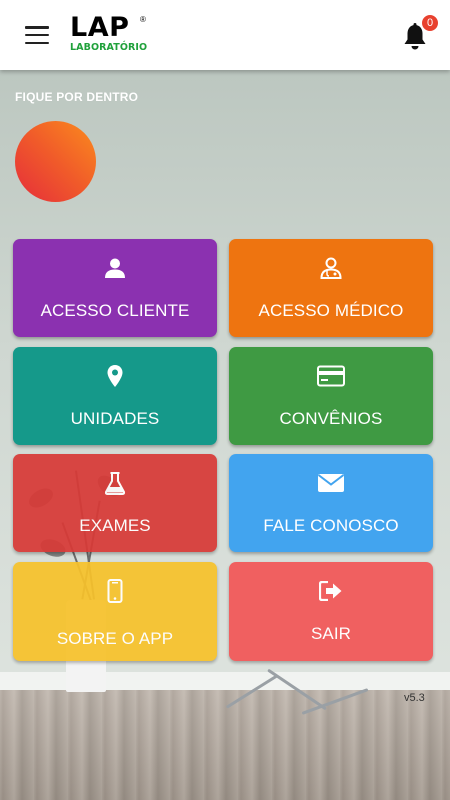 This screenshot has width=450, height=800. What do you see at coordinates (111, 36) in the screenshot?
I see `lap-logo: LAP ® LABORATÓRIO` at bounding box center [111, 36].